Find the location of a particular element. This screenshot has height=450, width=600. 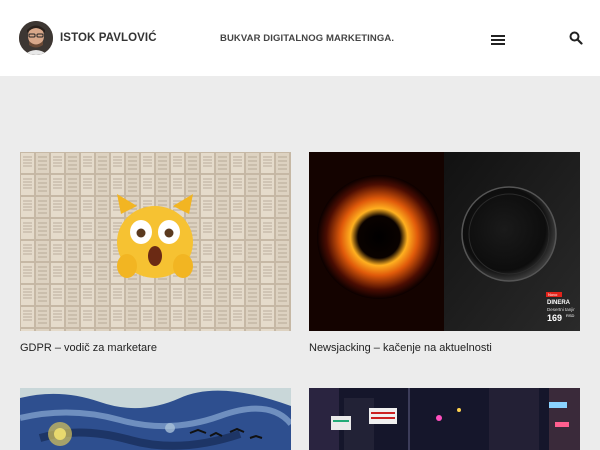

post-title: GDPR – vodič za marketare is located at coordinates (88, 348).